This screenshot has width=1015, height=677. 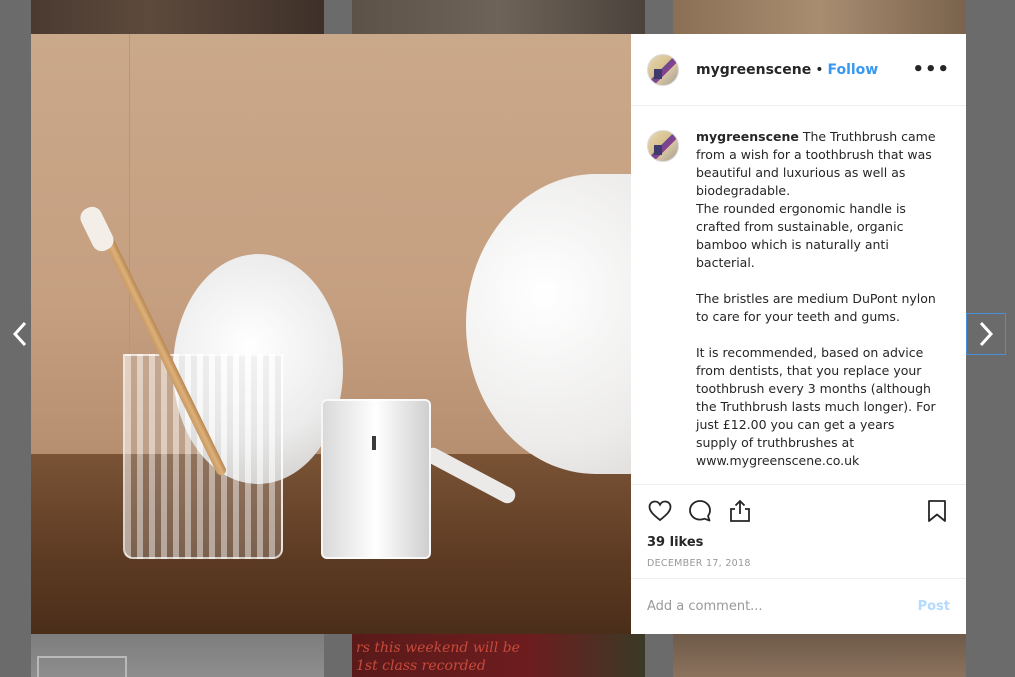 I want to click on candle-graphic, so click(x=376, y=479).